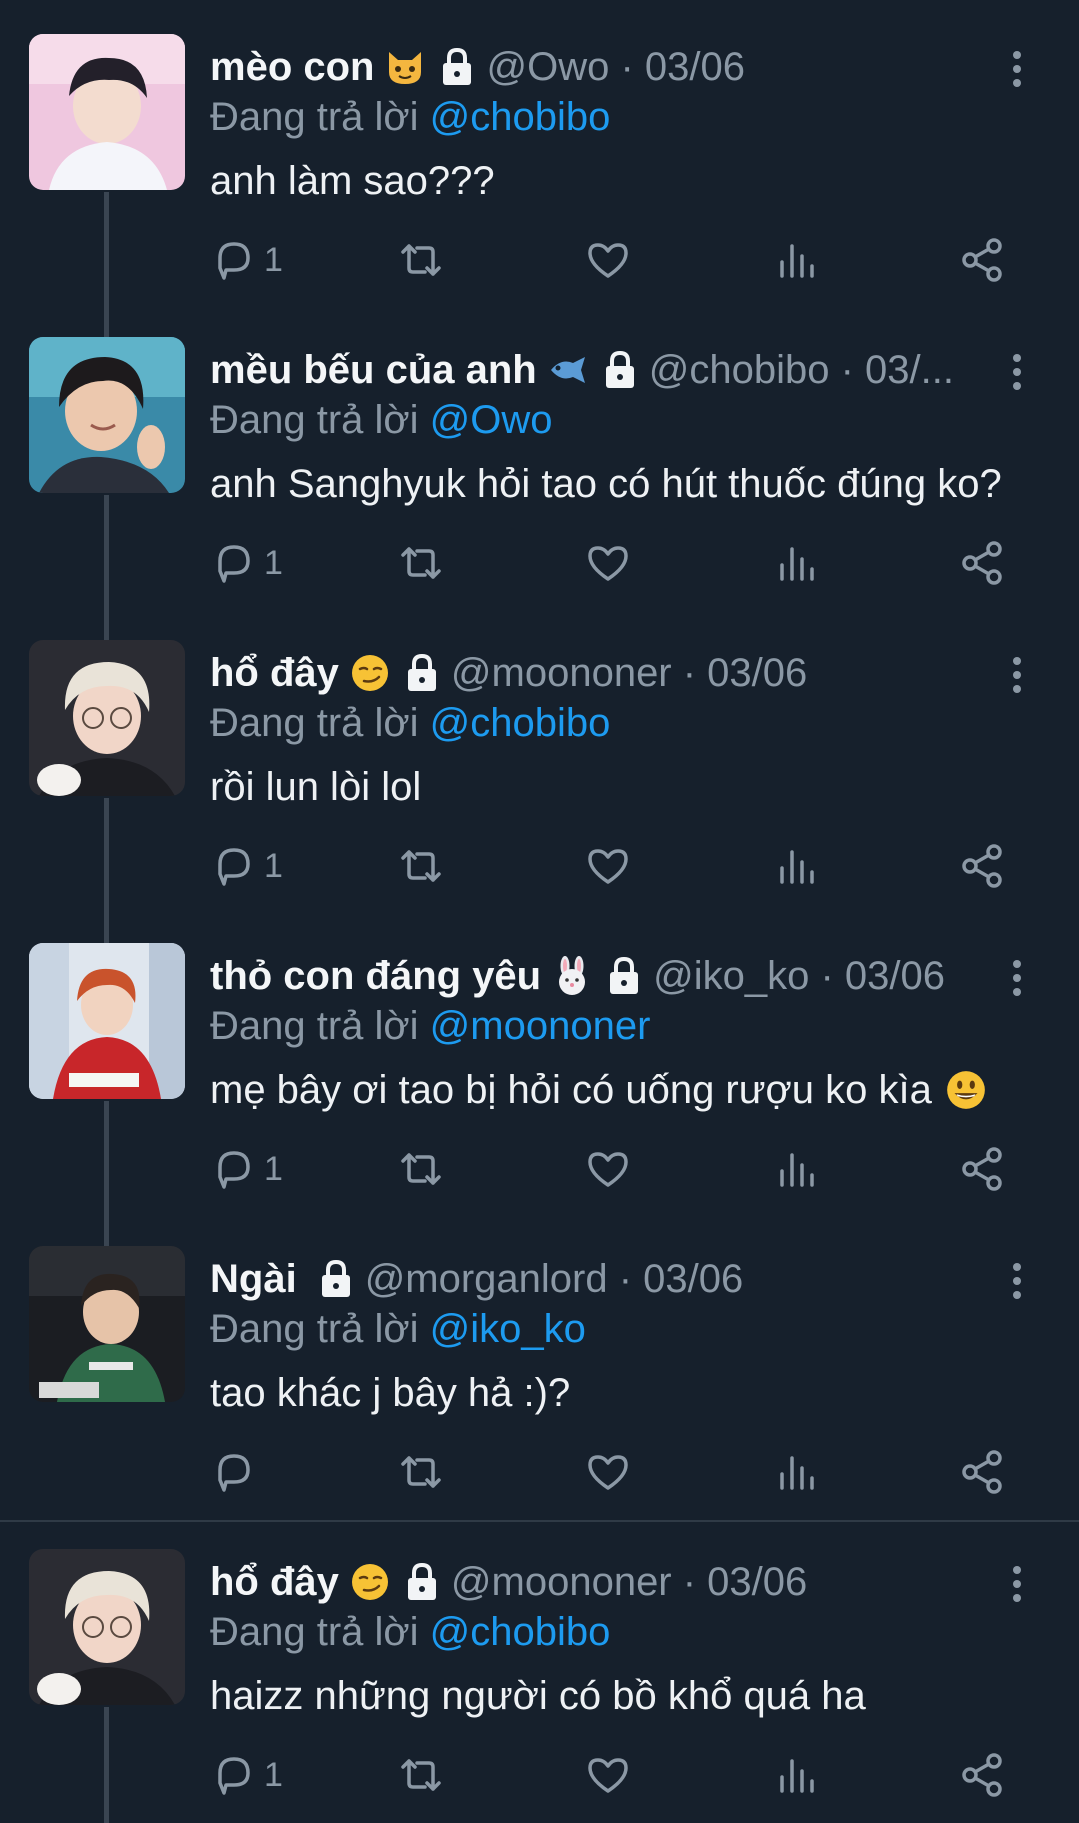 This screenshot has width=1079, height=1823. I want to click on tweet-header: hổ đây @moononer · 03/06, so click(508, 1582).